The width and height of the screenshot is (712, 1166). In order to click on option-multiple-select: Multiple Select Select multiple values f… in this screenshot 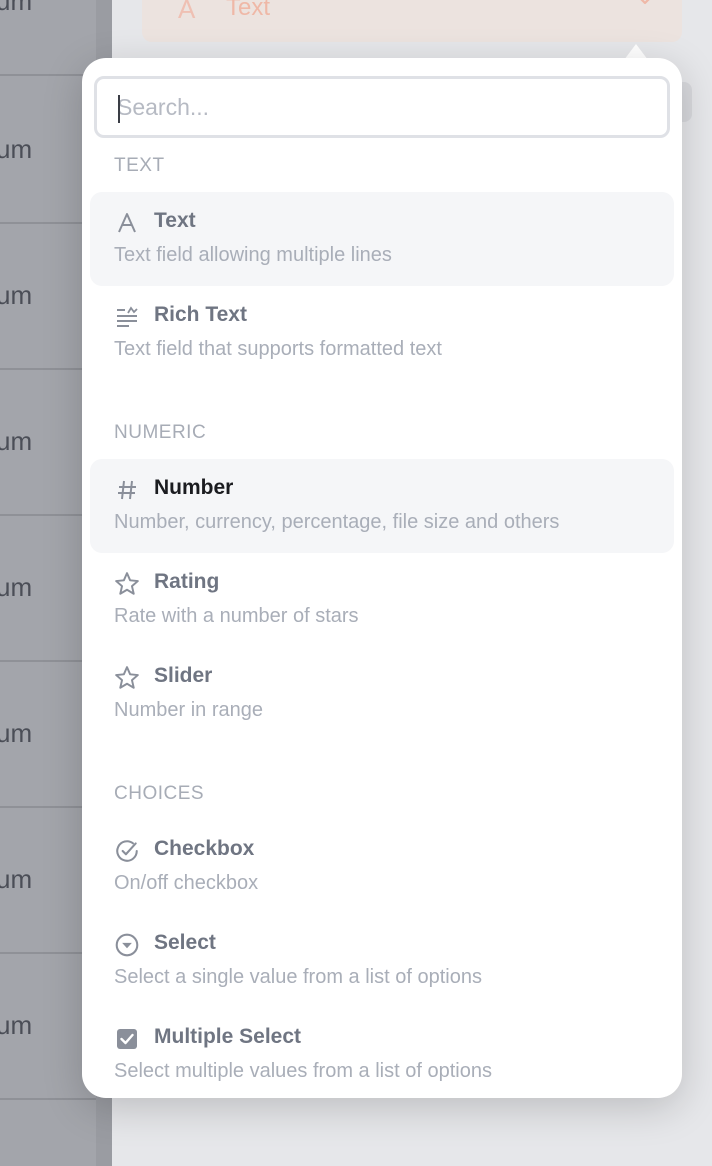, I will do `click(382, 1053)`.